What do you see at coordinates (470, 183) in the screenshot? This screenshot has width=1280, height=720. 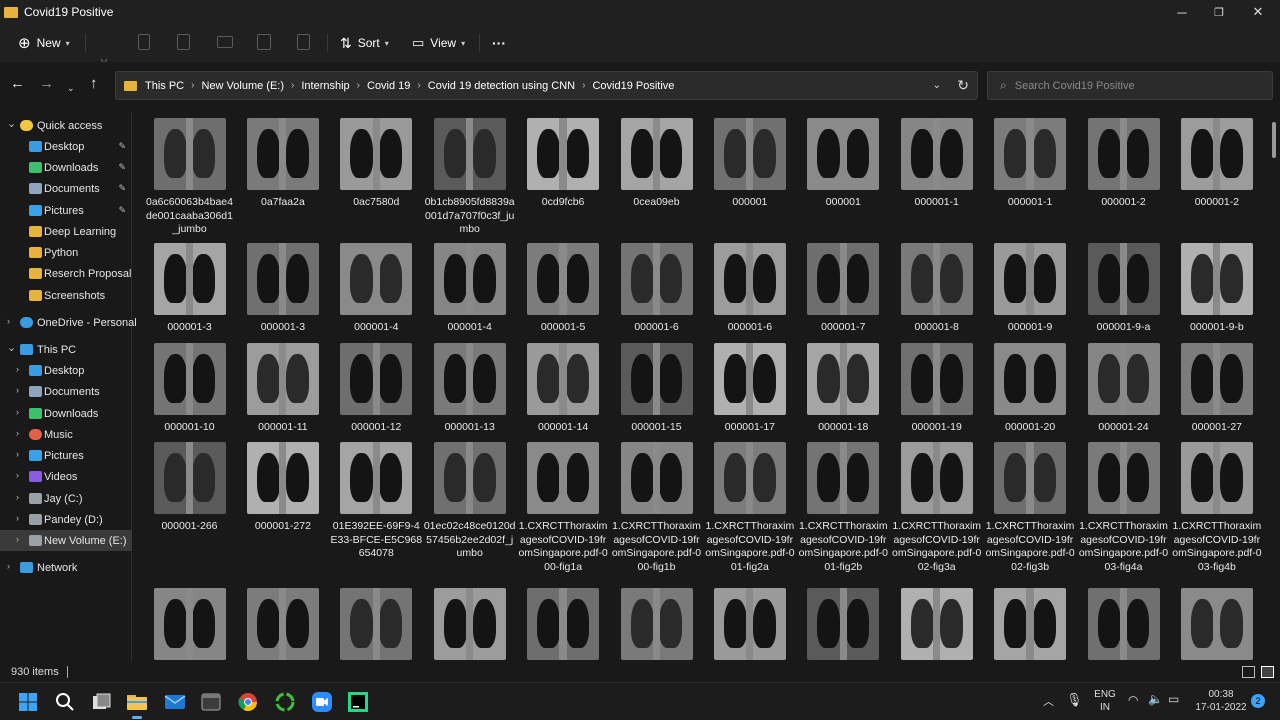 I see `file-item: 0b1cb8905fd8839a001d7a707f0c3f_jumbo` at bounding box center [470, 183].